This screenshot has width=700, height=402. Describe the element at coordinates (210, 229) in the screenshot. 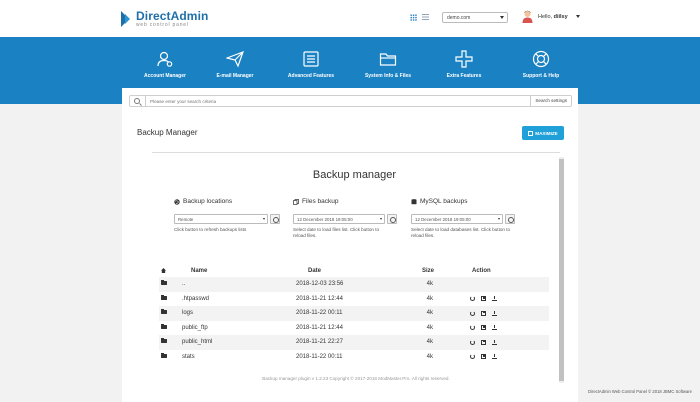

I see `hint-text: Click button to refresh backups lists` at that location.